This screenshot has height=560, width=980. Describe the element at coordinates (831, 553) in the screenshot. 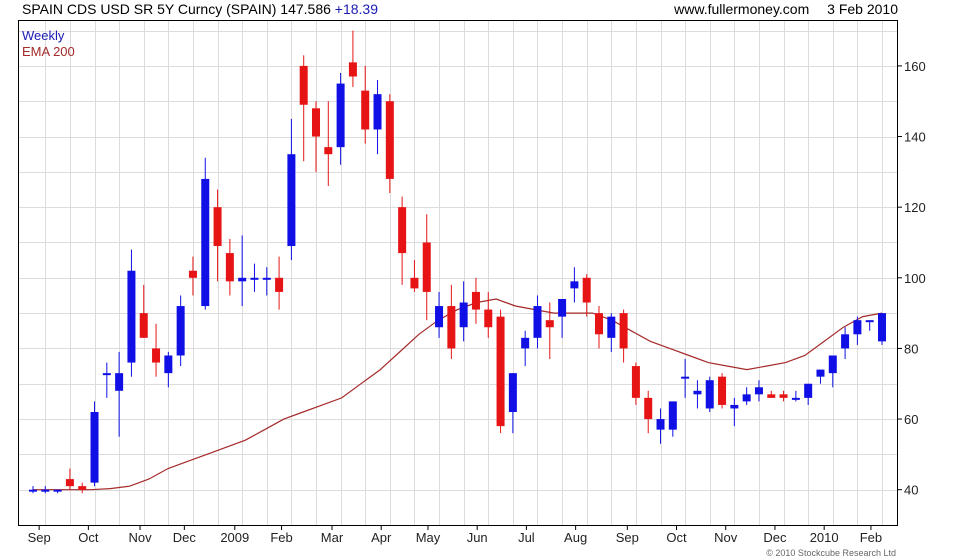

I see `copyright-notice: © 2010 Stockcube Research Ltd` at that location.